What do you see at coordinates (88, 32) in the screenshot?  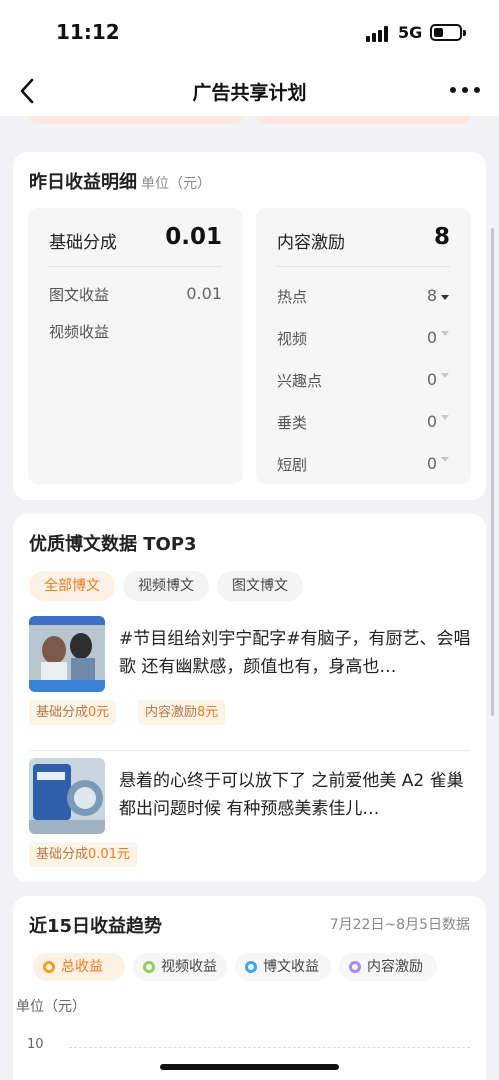 I see `status-time: 11:12` at bounding box center [88, 32].